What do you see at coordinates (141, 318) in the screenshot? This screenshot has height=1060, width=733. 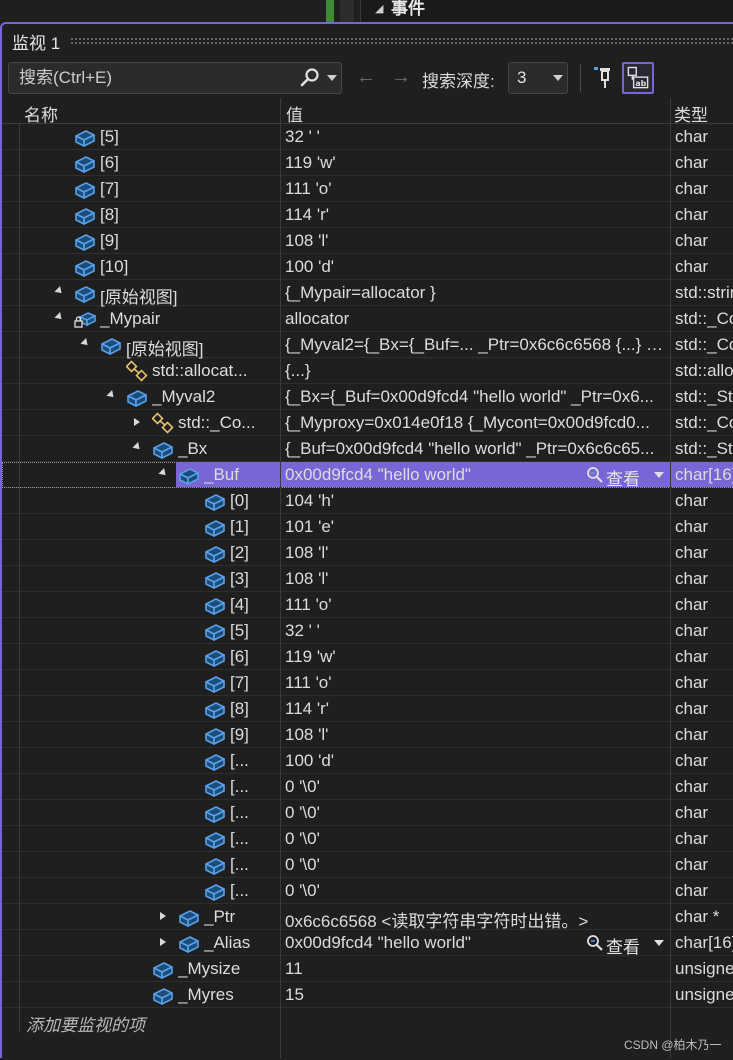 I see `name-cell: _Mypair` at bounding box center [141, 318].